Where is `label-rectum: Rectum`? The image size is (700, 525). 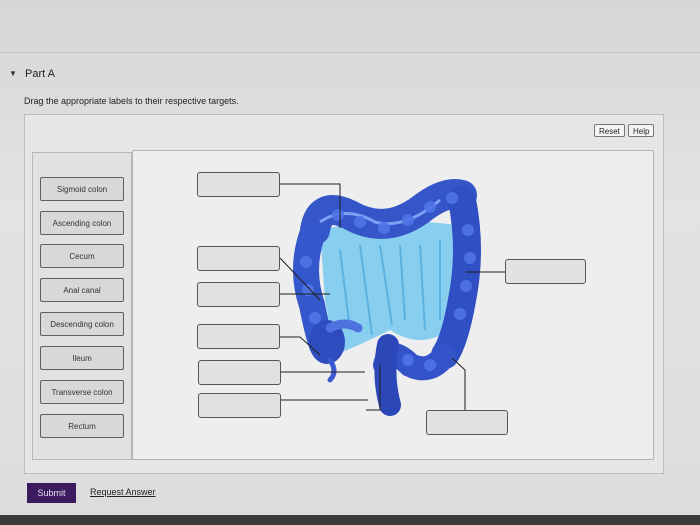 label-rectum: Rectum is located at coordinates (82, 426).